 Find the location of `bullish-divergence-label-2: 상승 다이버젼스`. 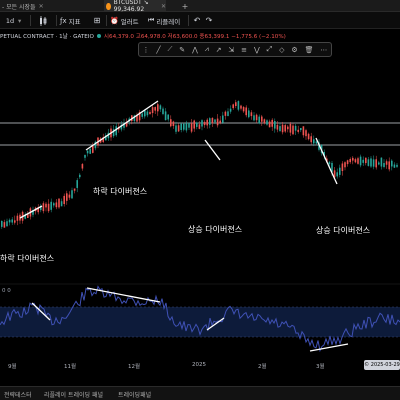

bullish-divergence-label-2: 상승 다이버젼스 is located at coordinates (343, 230).